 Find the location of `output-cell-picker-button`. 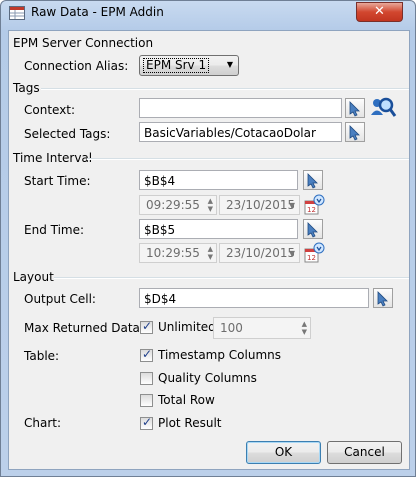

output-cell-picker-button is located at coordinates (383, 298).